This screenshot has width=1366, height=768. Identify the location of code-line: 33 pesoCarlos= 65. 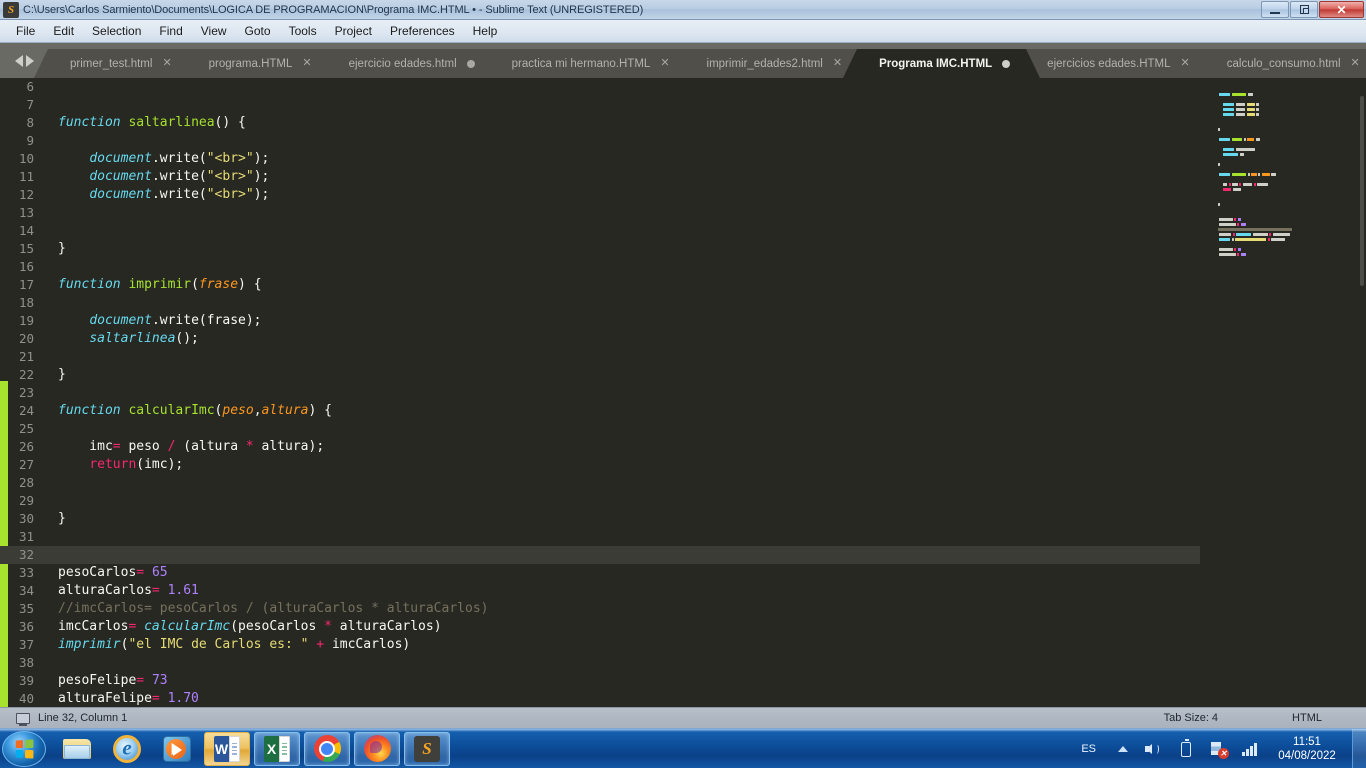
(683, 573).